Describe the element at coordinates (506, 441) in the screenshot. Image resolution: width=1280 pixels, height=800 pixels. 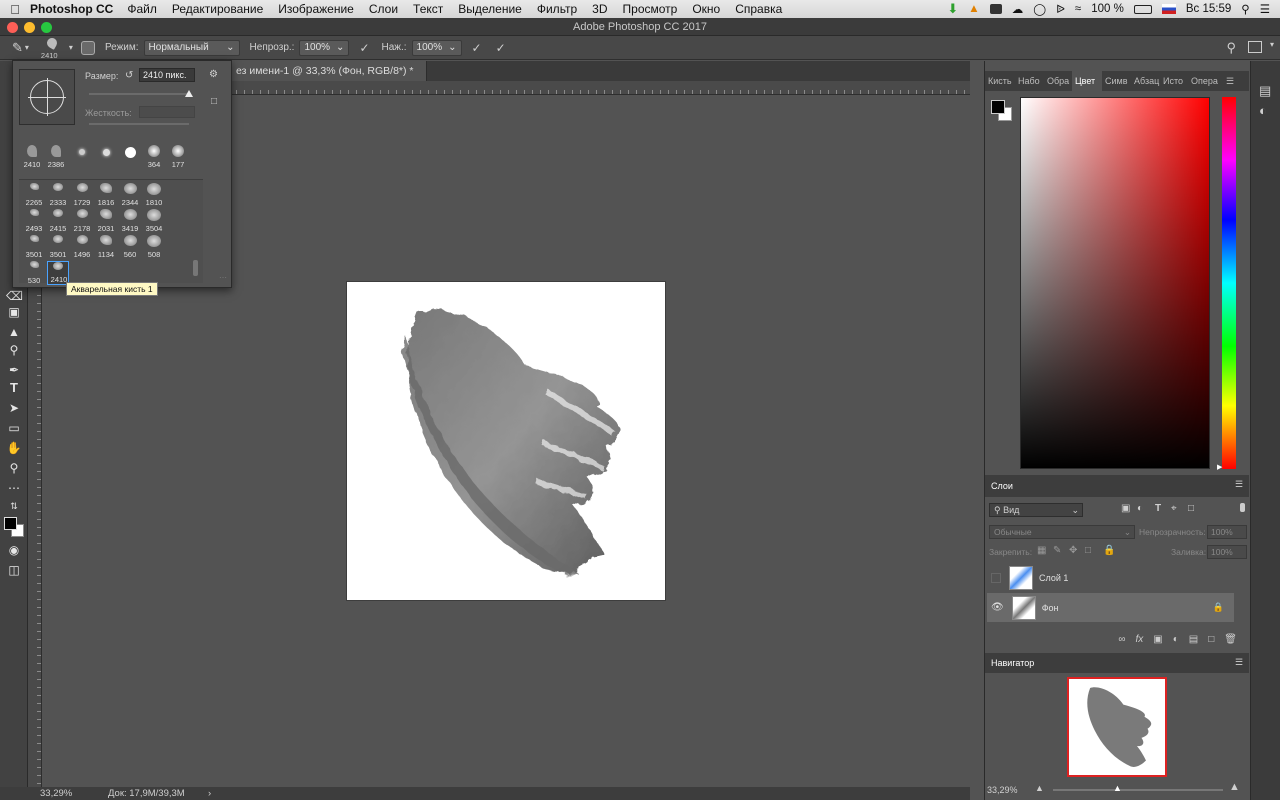
I see `document-canvas` at that location.